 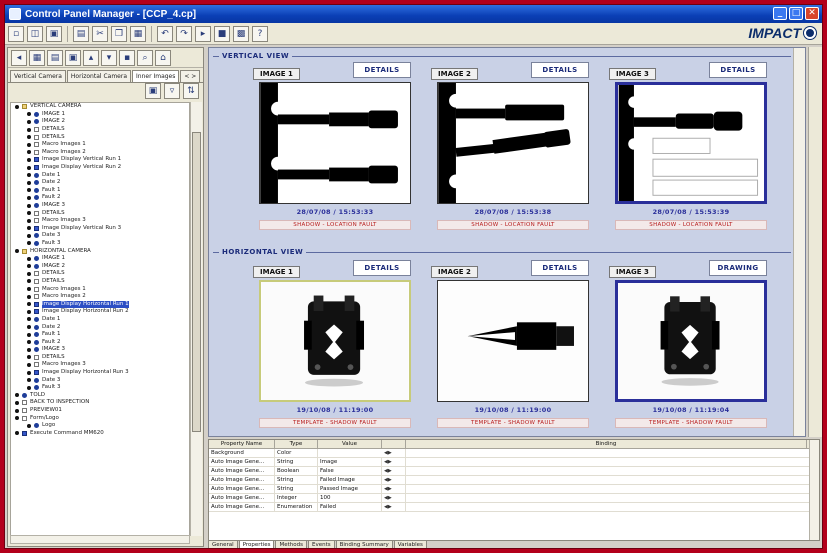 What do you see at coordinates (350, 480) in the screenshot?
I see `property-value: Failed Image` at bounding box center [350, 480].